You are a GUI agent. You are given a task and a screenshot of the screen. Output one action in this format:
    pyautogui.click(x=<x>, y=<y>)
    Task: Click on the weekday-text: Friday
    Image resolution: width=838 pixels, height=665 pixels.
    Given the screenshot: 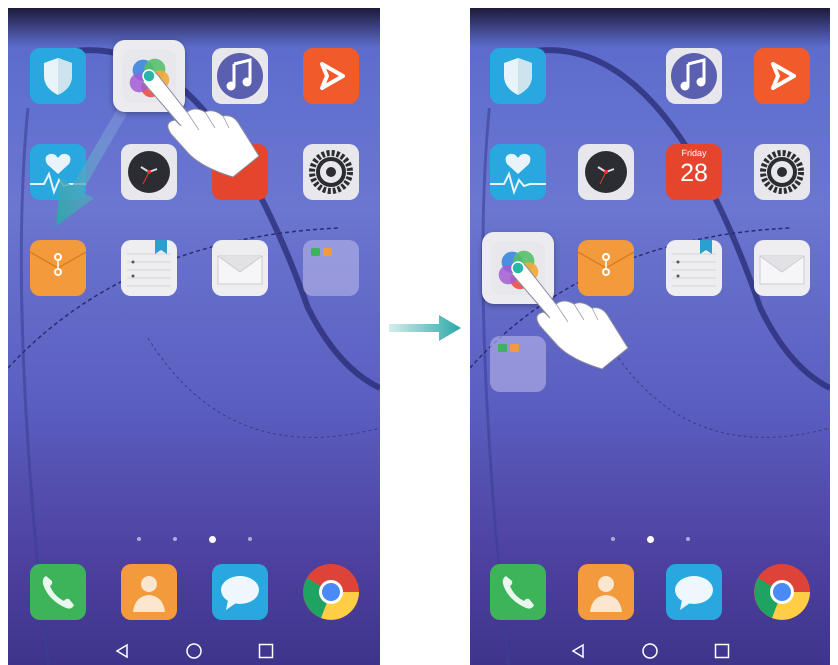 What is the action you would take?
    pyautogui.click(x=693, y=153)
    